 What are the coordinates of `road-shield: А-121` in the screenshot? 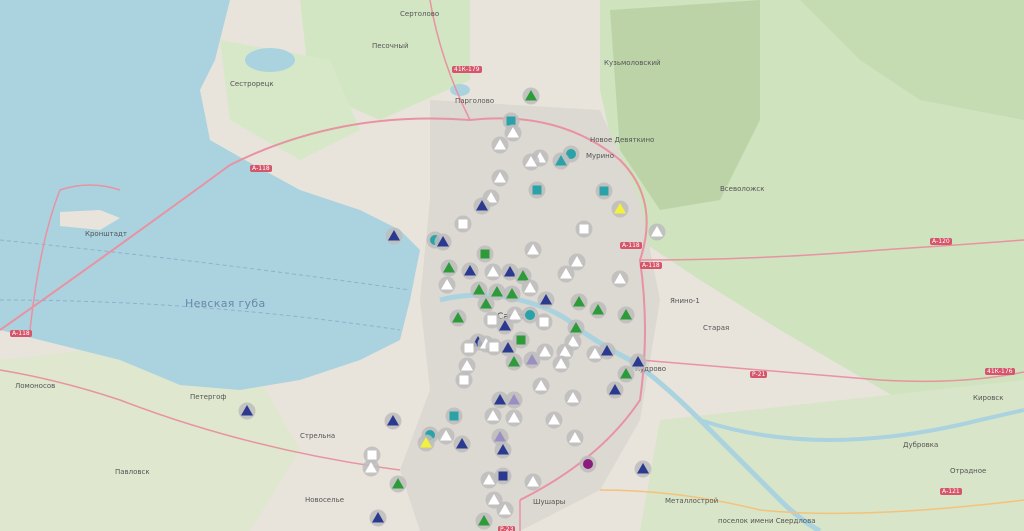 It's located at (951, 491).